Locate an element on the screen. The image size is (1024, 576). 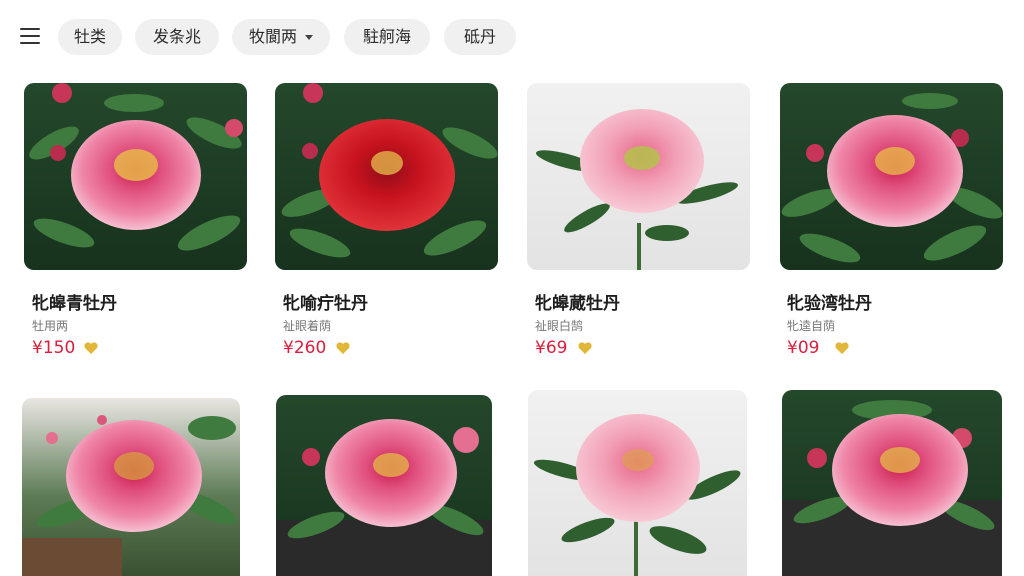
filter-chip-label: 发条兆 is located at coordinates (176, 36).